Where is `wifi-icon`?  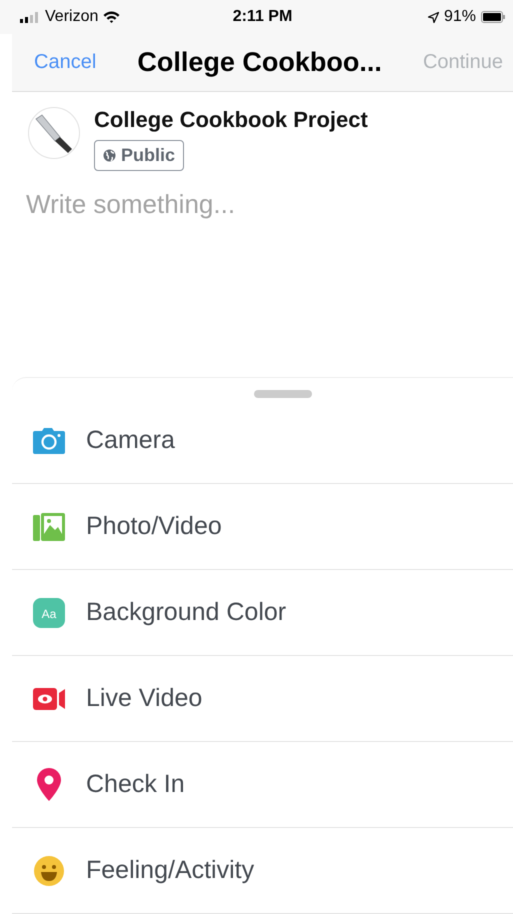
wifi-icon is located at coordinates (111, 17).